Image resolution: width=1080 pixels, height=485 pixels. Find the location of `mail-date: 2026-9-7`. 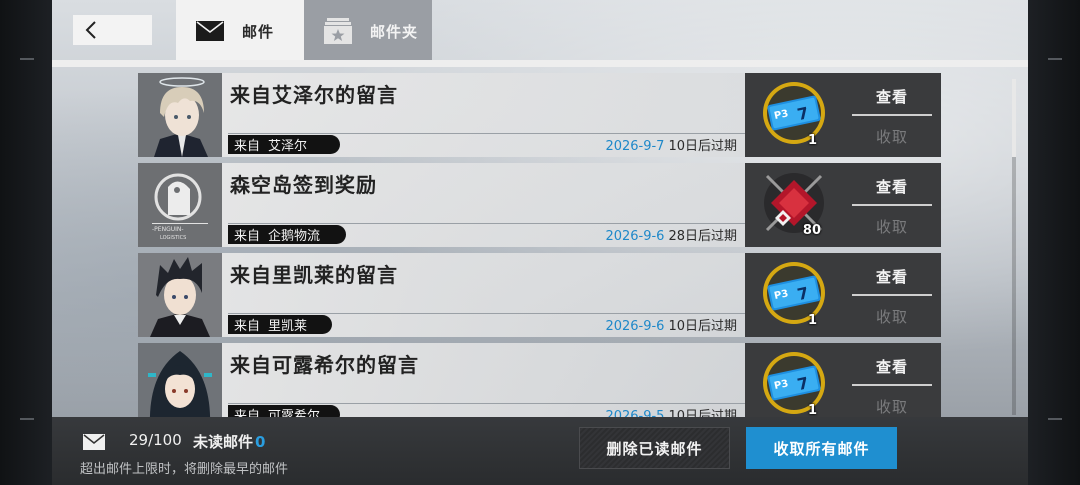

mail-date: 2026-9-7 is located at coordinates (635, 146).